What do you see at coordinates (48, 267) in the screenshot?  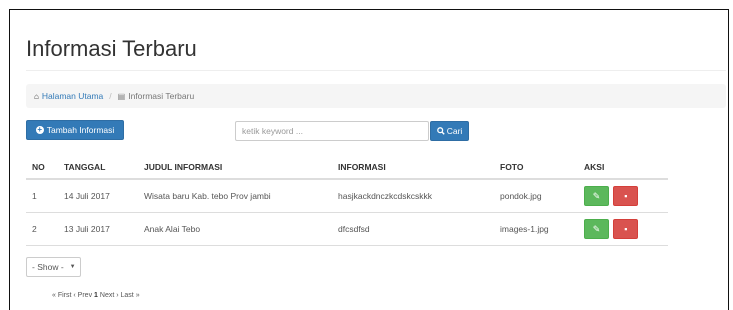 I see `show-select-value: - Show -` at bounding box center [48, 267].